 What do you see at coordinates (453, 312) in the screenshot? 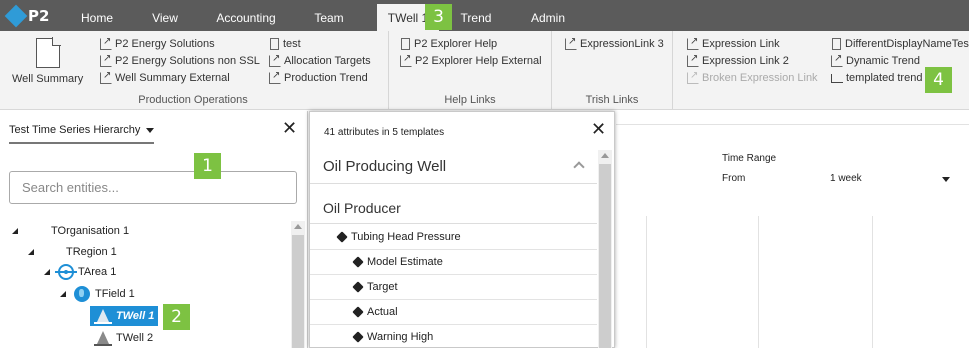
I see `attribute-item: Actual` at bounding box center [453, 312].